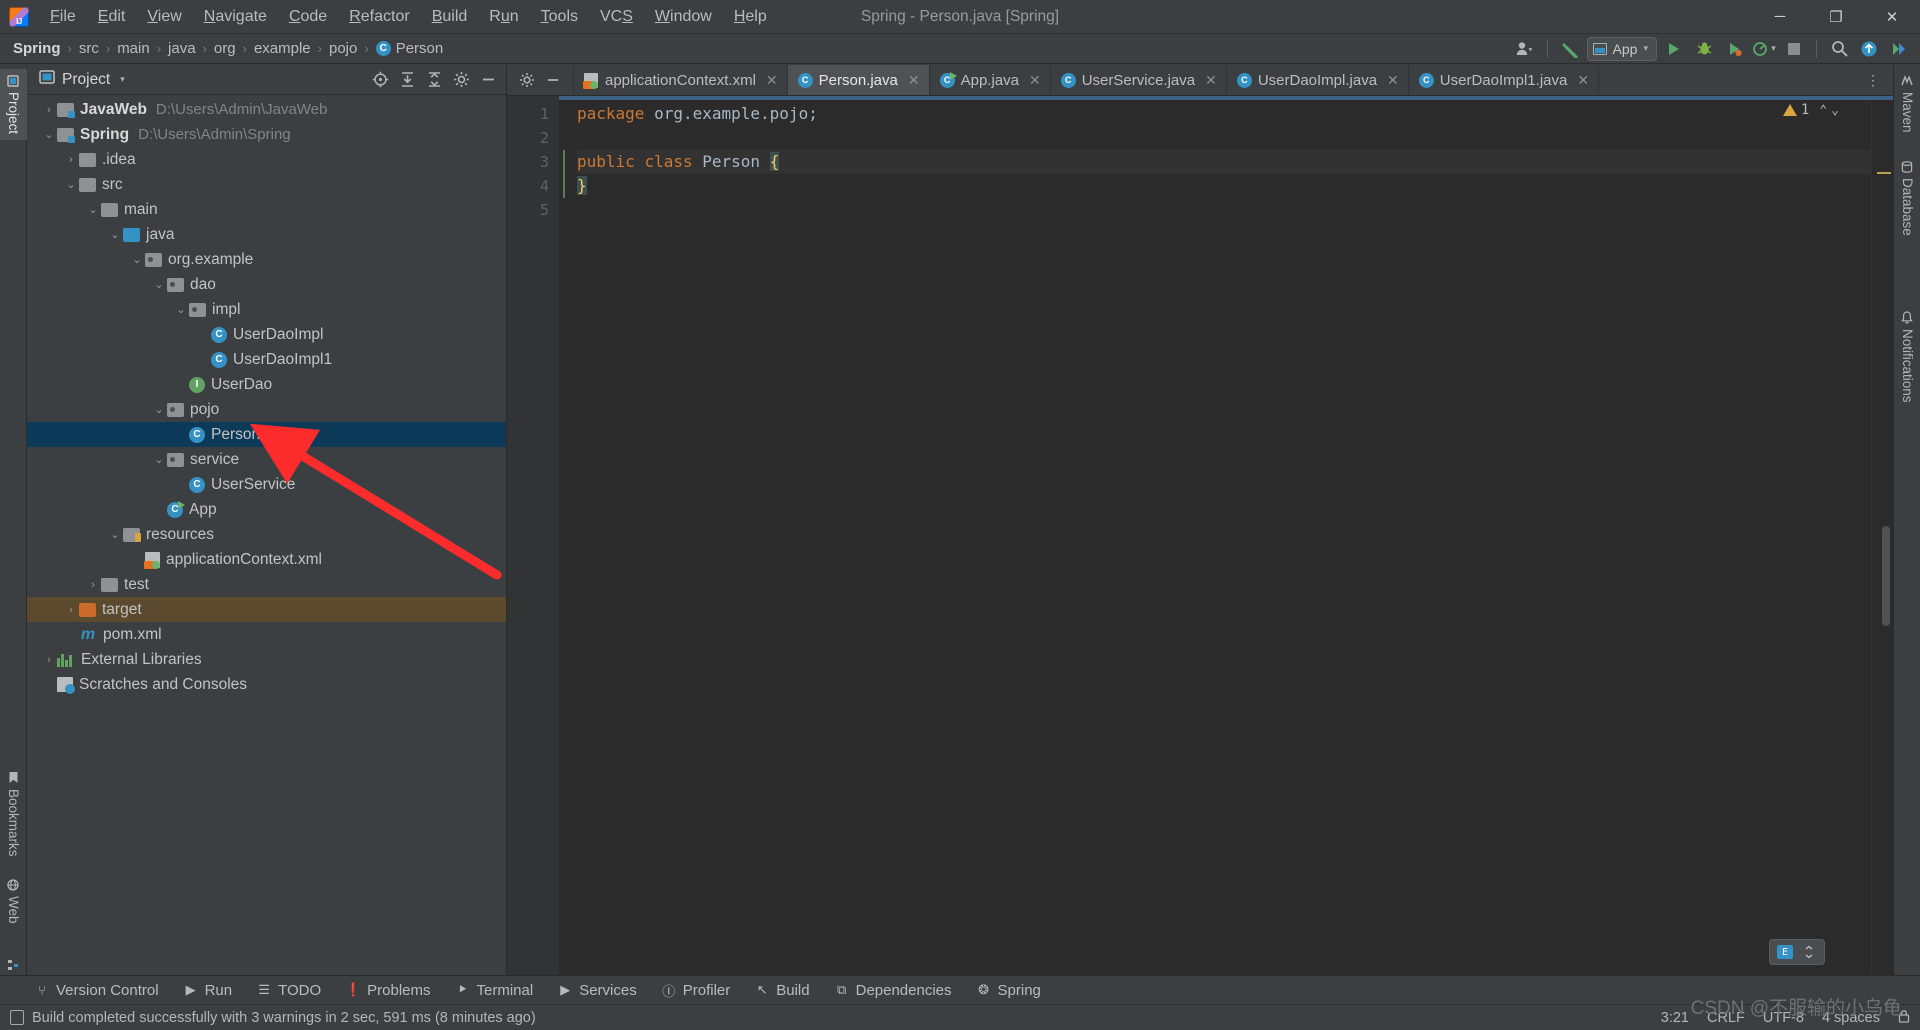 Image resolution: width=1920 pixels, height=1030 pixels. I want to click on tab-settings-gear-icon, so click(527, 80).